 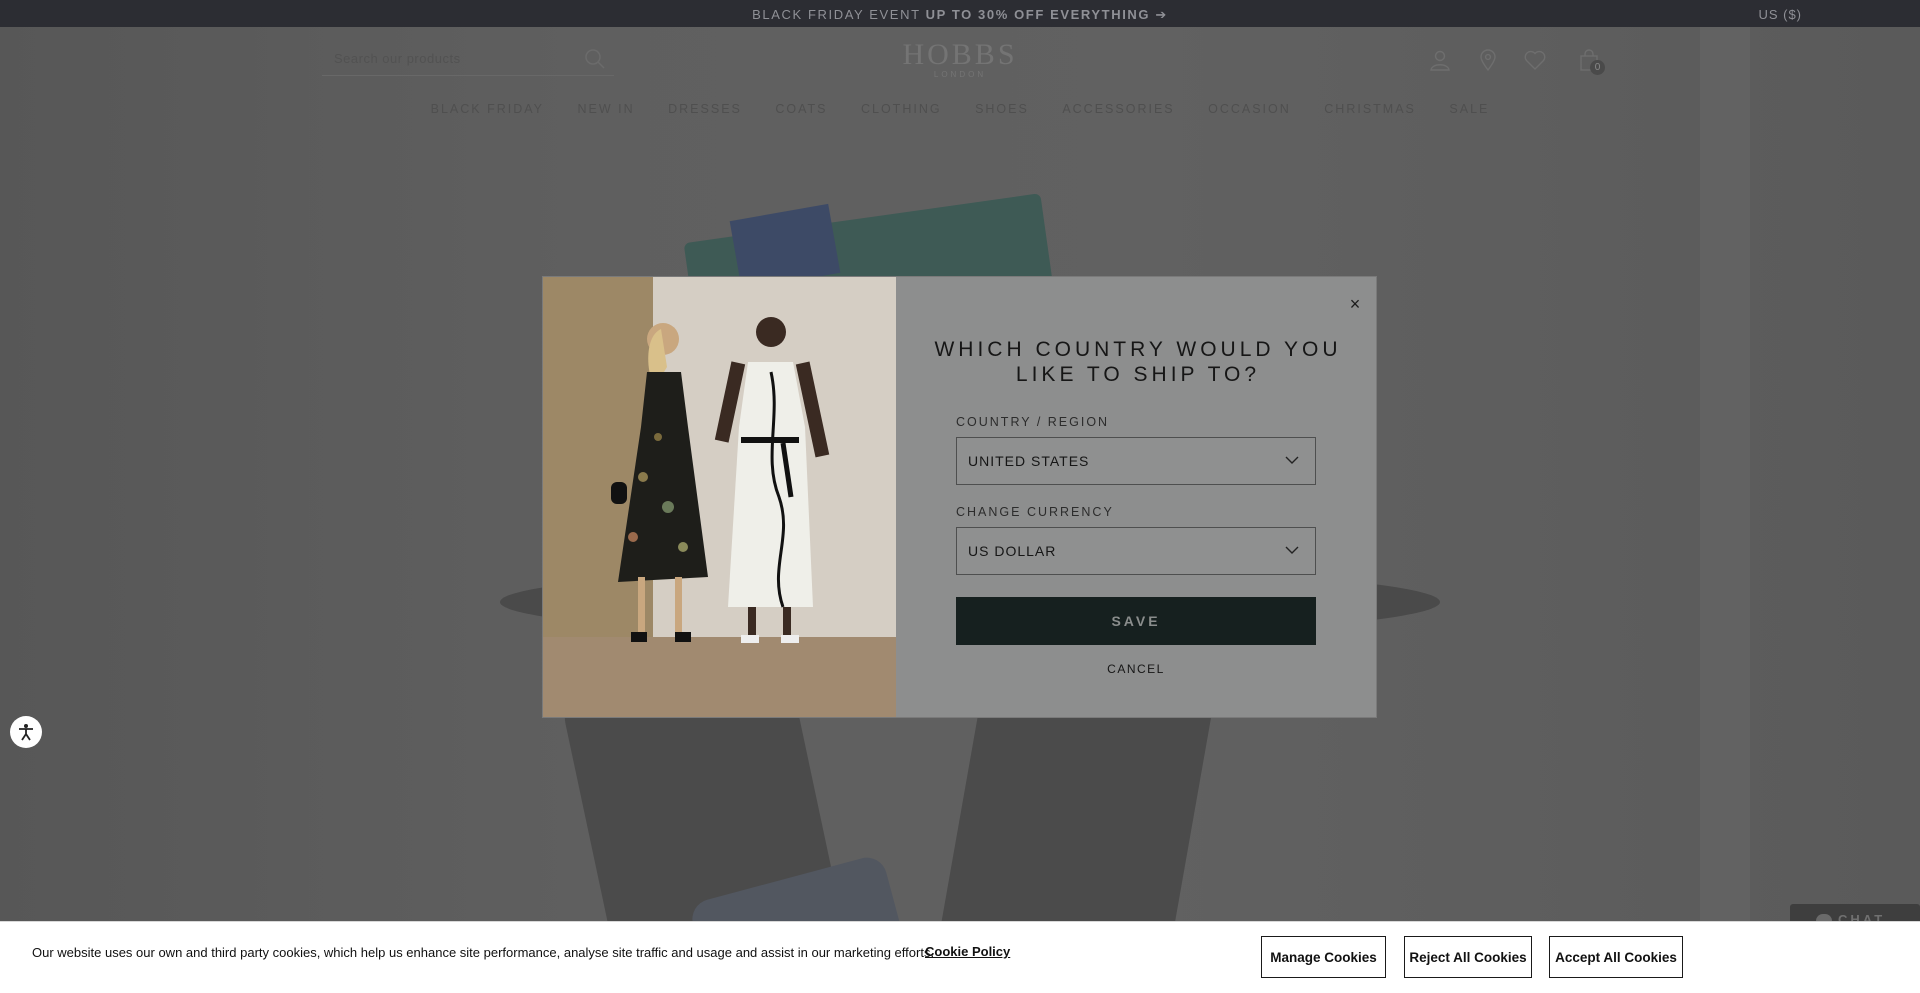 I want to click on logo-subtitle: LONDON, so click(x=960, y=74).